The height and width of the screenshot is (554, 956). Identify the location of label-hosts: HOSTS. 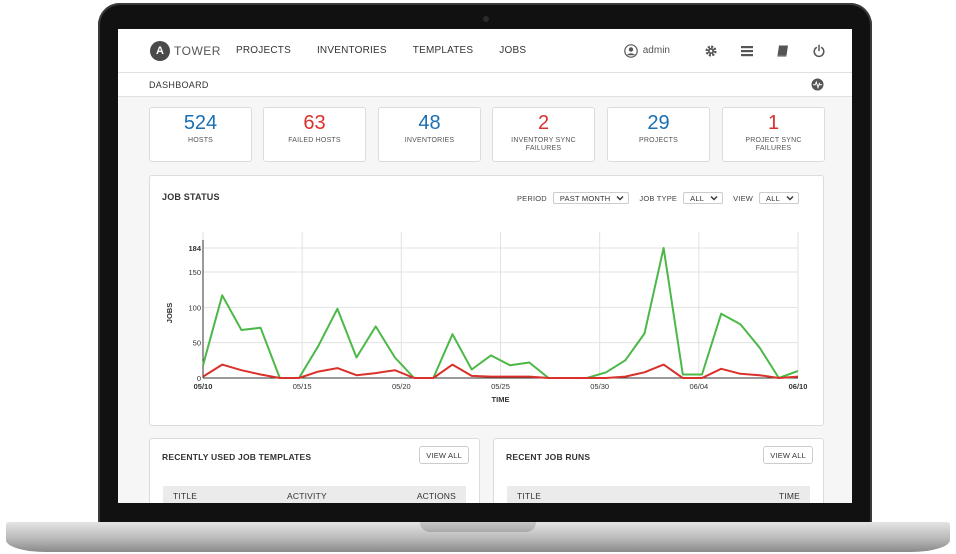
(200, 140).